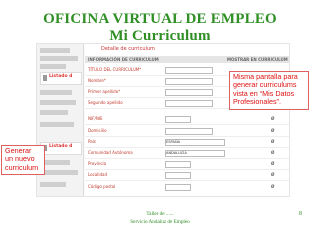  Describe the element at coordinates (110, 152) in the screenshot. I see `field-label: Comunidad Autónoma` at that location.